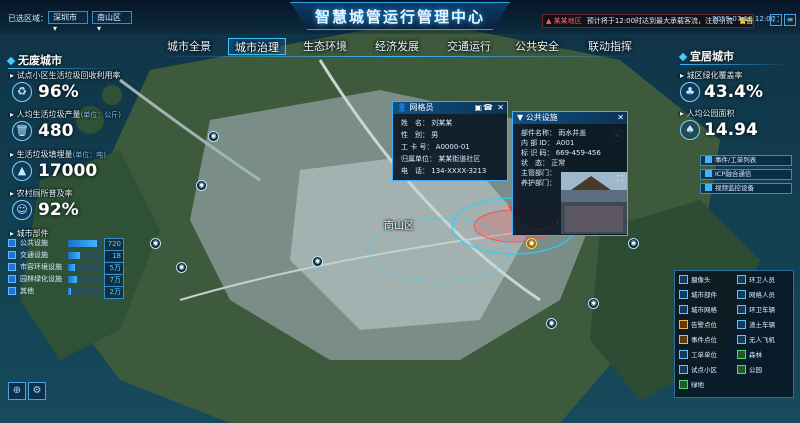 This screenshot has width=800, height=423. I want to click on locate-icon: ⊕, so click(17, 391).